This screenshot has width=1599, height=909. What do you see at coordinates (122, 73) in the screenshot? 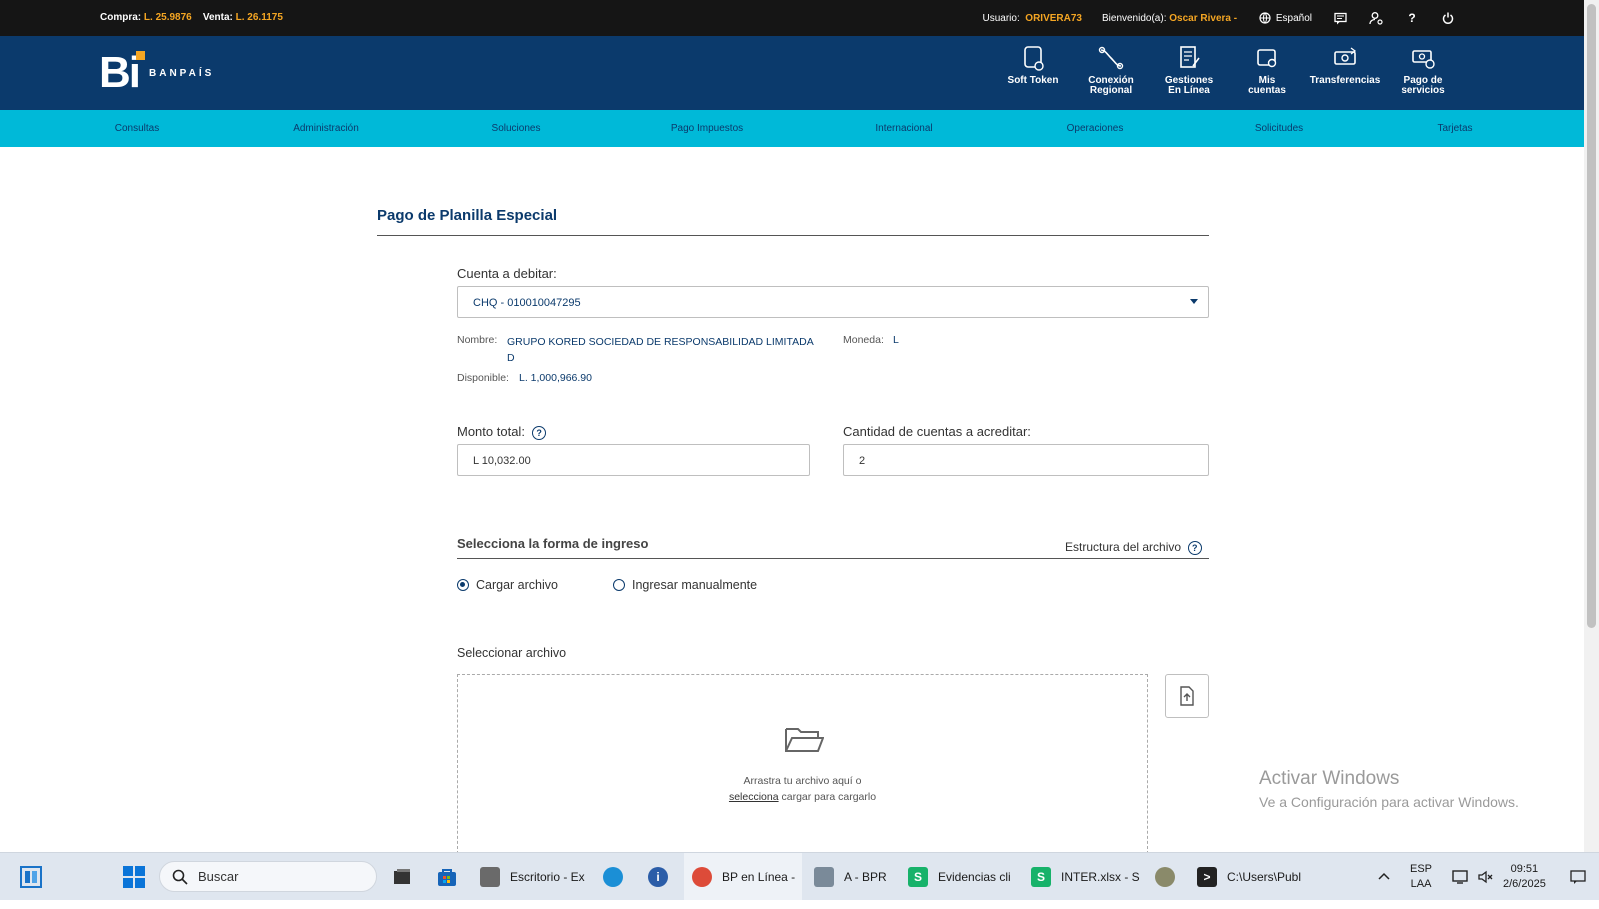
I see `logo-mark: Bi` at bounding box center [122, 73].